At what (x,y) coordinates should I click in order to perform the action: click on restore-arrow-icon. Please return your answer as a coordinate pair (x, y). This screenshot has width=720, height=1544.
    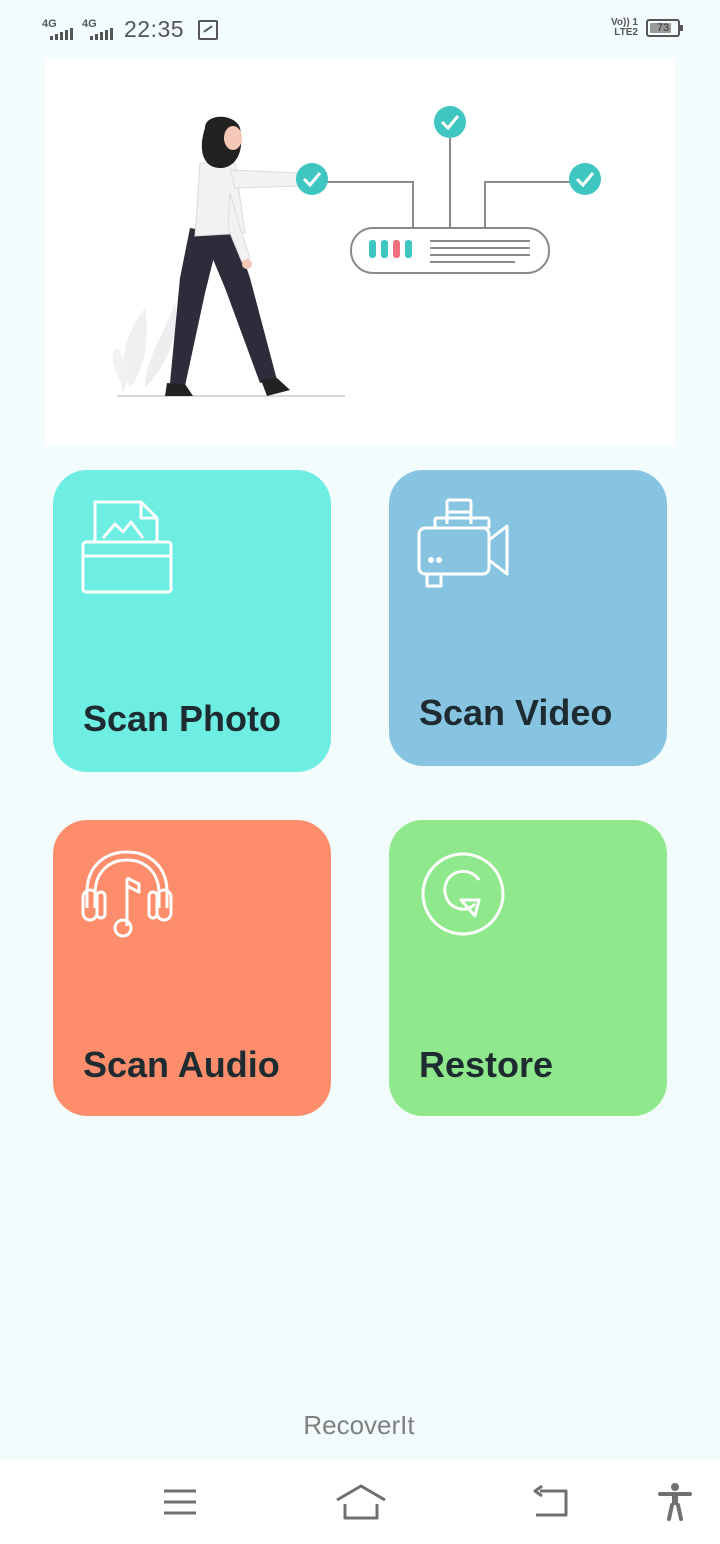
    Looking at the image, I should click on (463, 896).